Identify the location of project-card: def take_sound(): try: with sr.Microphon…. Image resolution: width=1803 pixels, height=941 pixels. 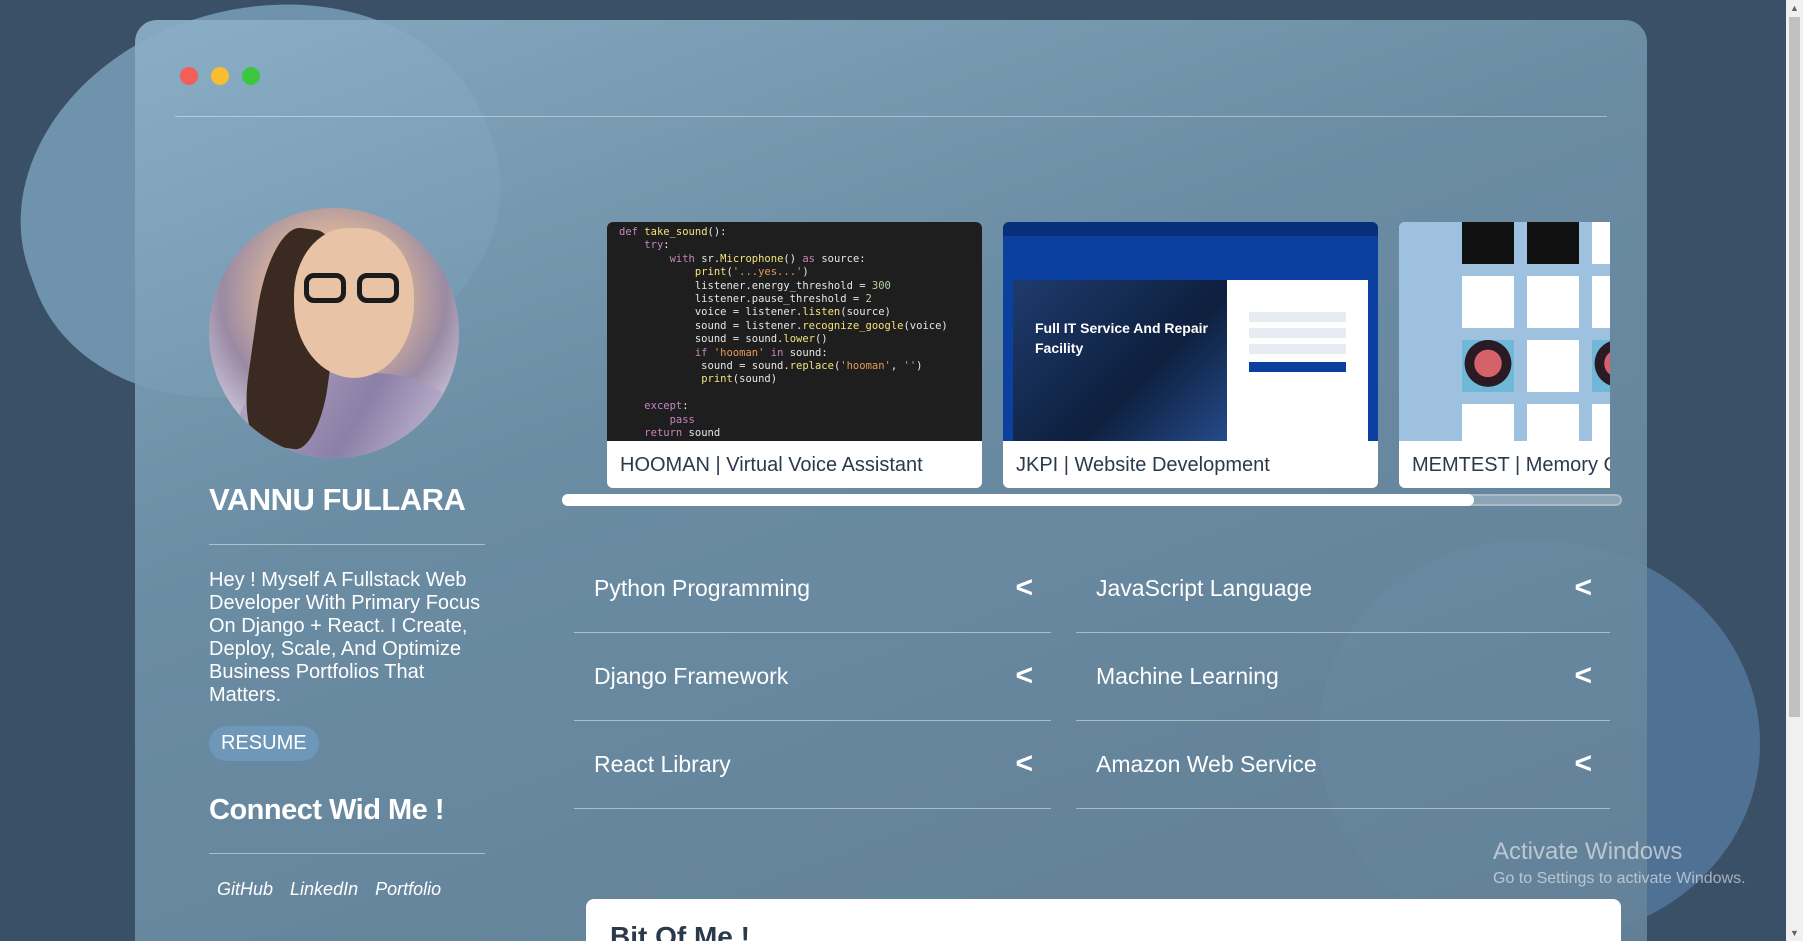
(794, 355).